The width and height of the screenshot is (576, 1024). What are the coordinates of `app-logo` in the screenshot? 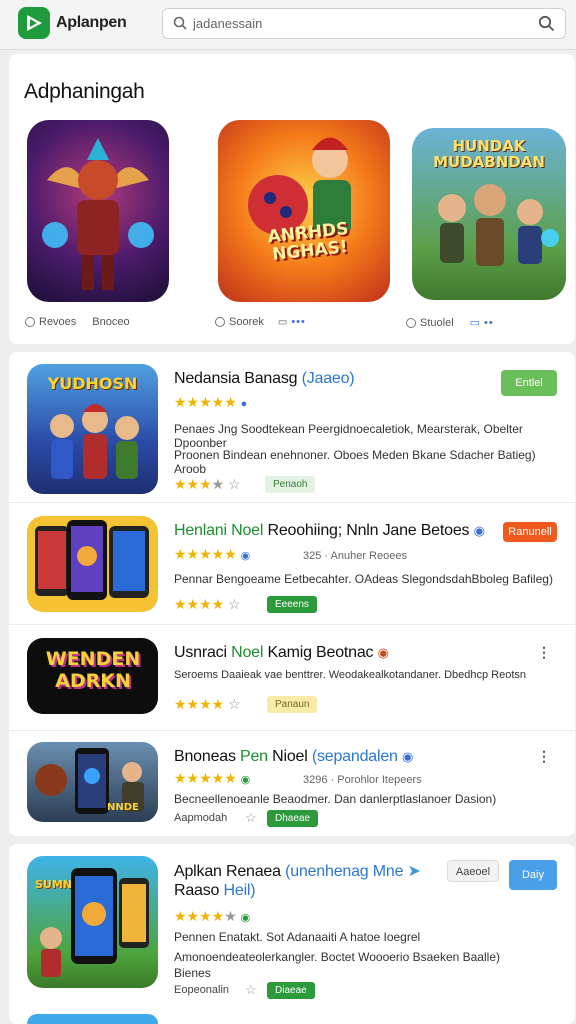 It's located at (34, 23).